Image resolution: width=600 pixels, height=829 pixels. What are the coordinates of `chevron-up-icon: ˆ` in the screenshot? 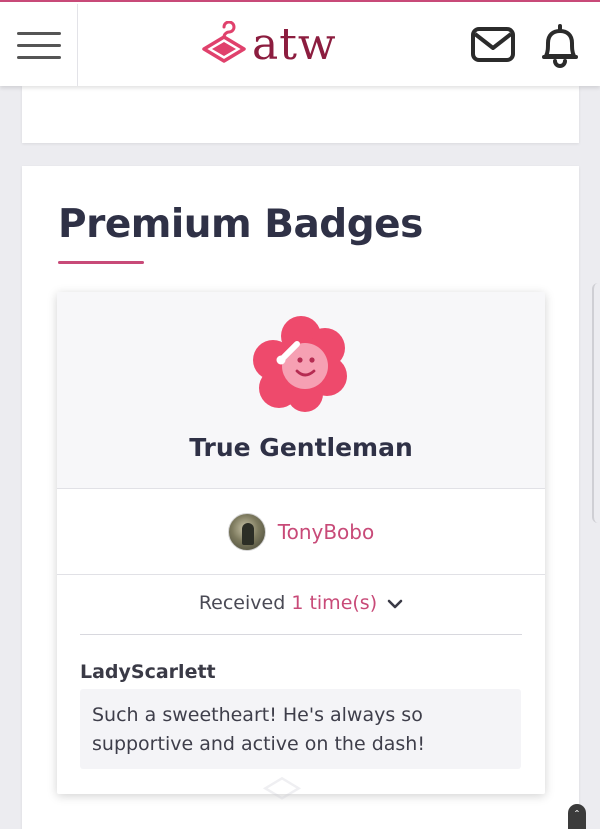 It's located at (577, 815).